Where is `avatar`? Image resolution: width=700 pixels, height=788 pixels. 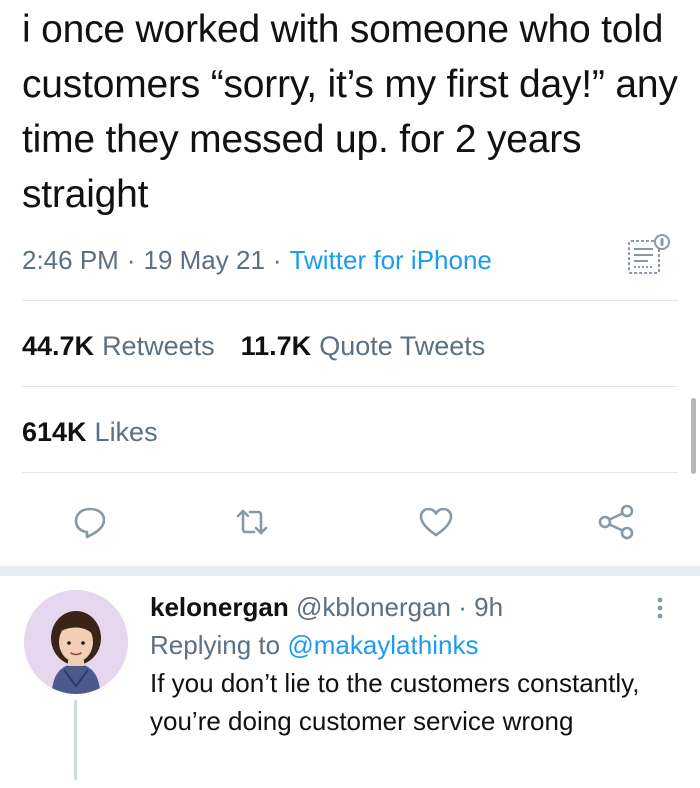
avatar is located at coordinates (76, 642).